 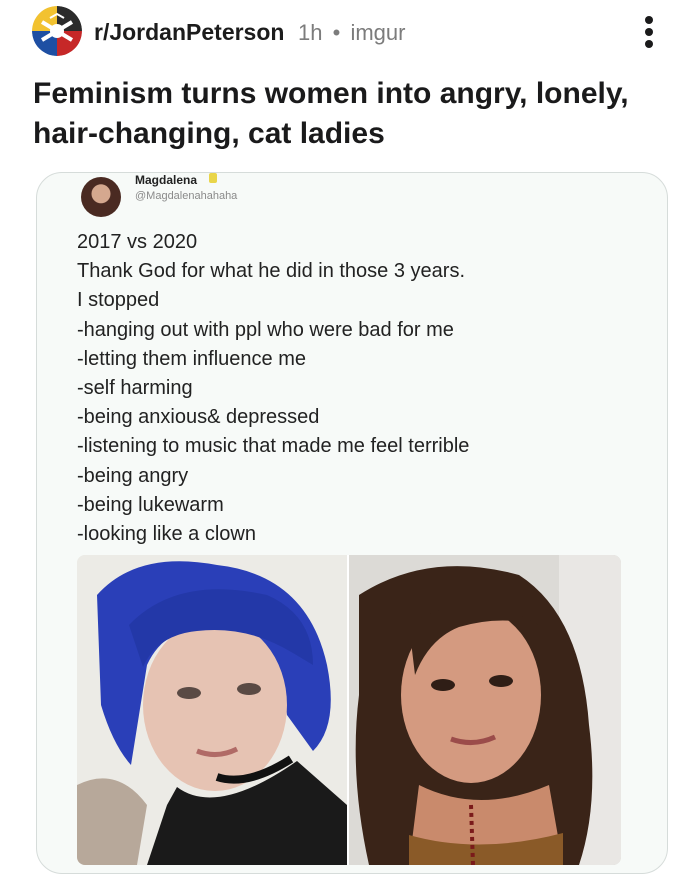 What do you see at coordinates (150, 504) in the screenshot?
I see `tweet-line: -being lukewarm` at bounding box center [150, 504].